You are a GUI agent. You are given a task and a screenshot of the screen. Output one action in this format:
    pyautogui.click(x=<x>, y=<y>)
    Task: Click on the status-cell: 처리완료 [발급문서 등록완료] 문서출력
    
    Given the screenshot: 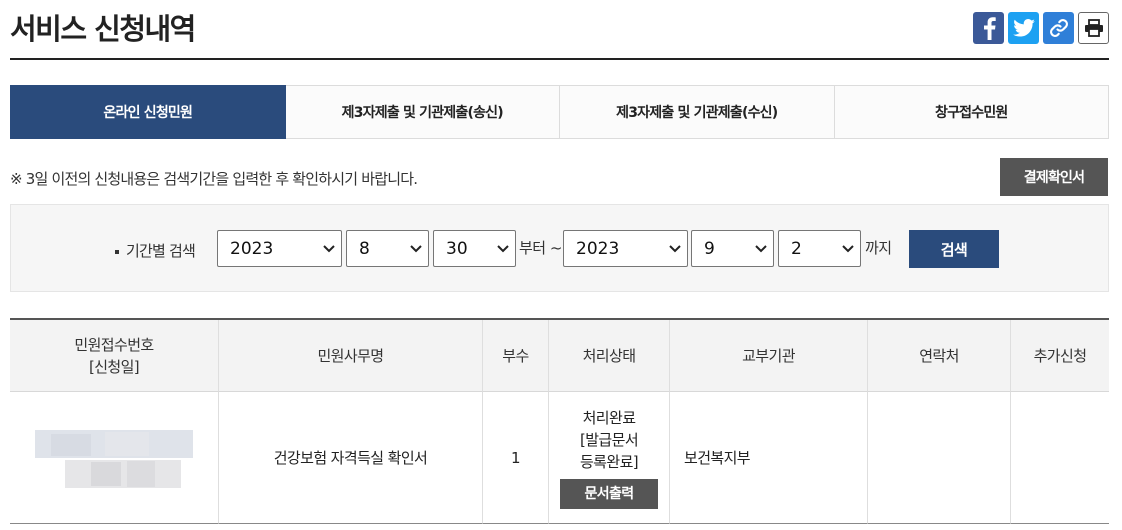 What is the action you would take?
    pyautogui.click(x=609, y=458)
    